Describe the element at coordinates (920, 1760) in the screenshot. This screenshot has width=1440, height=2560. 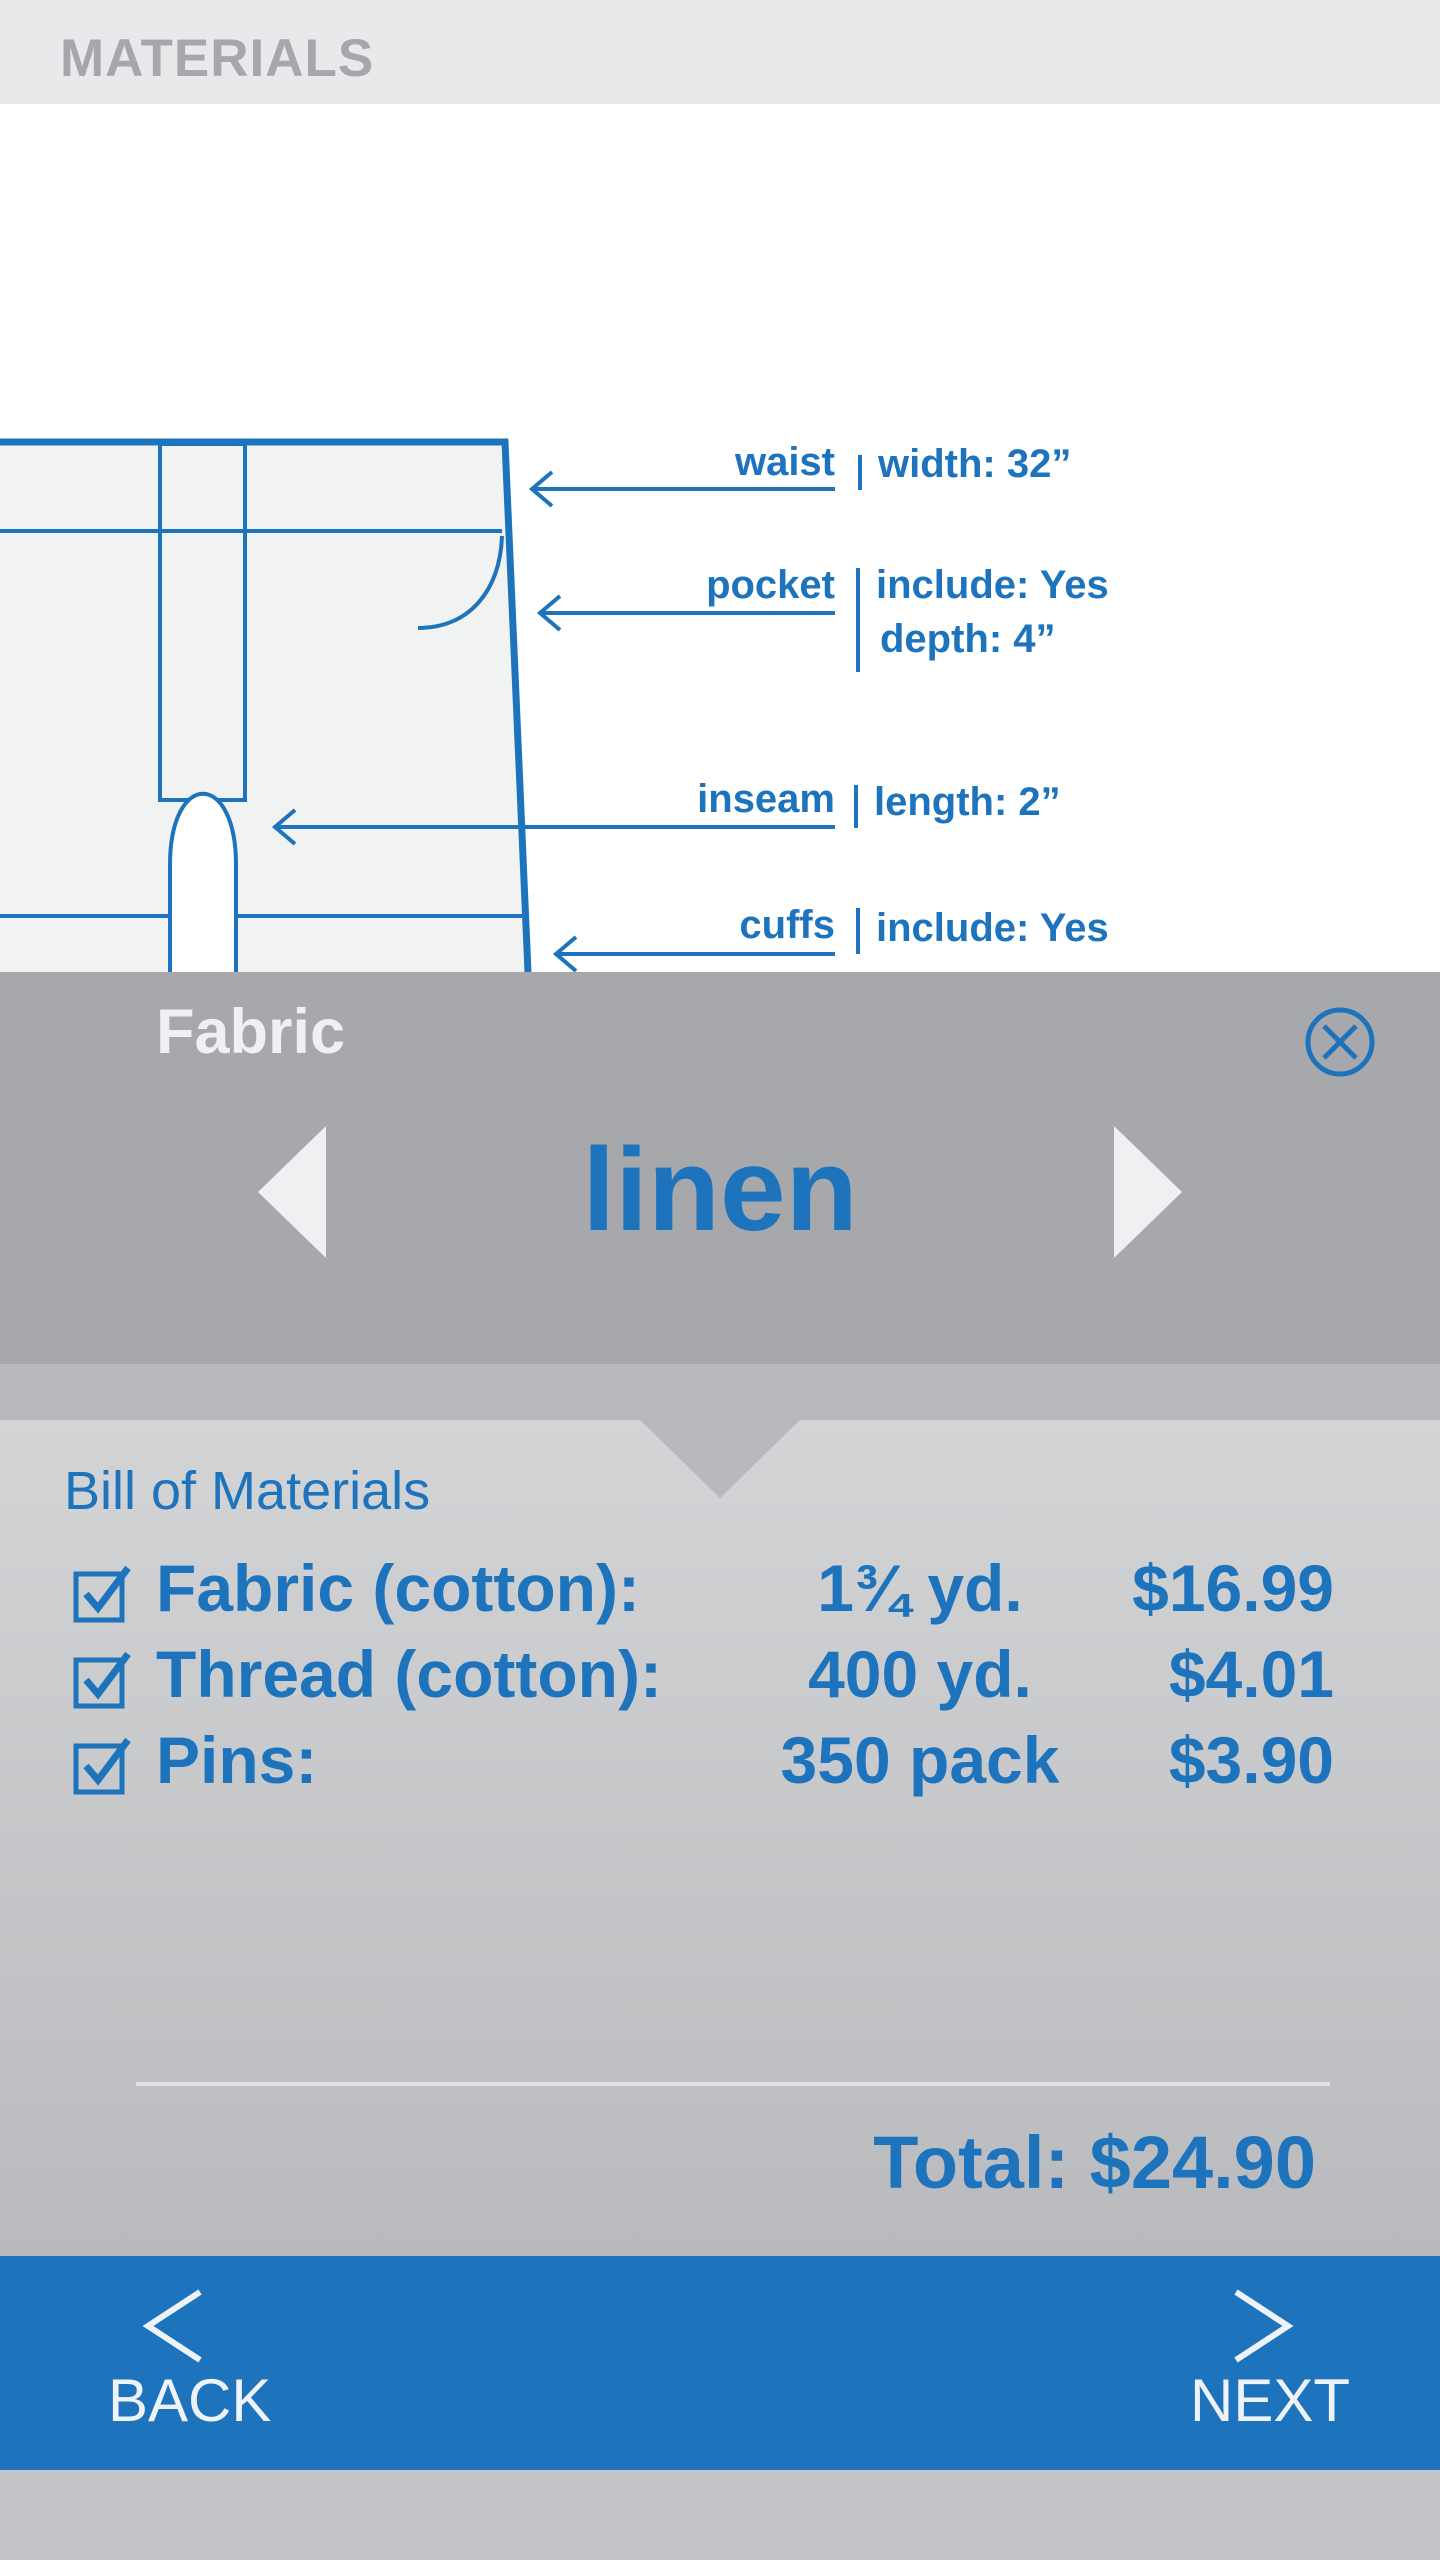
I see `bom-item-quantity: 350 pack` at that location.